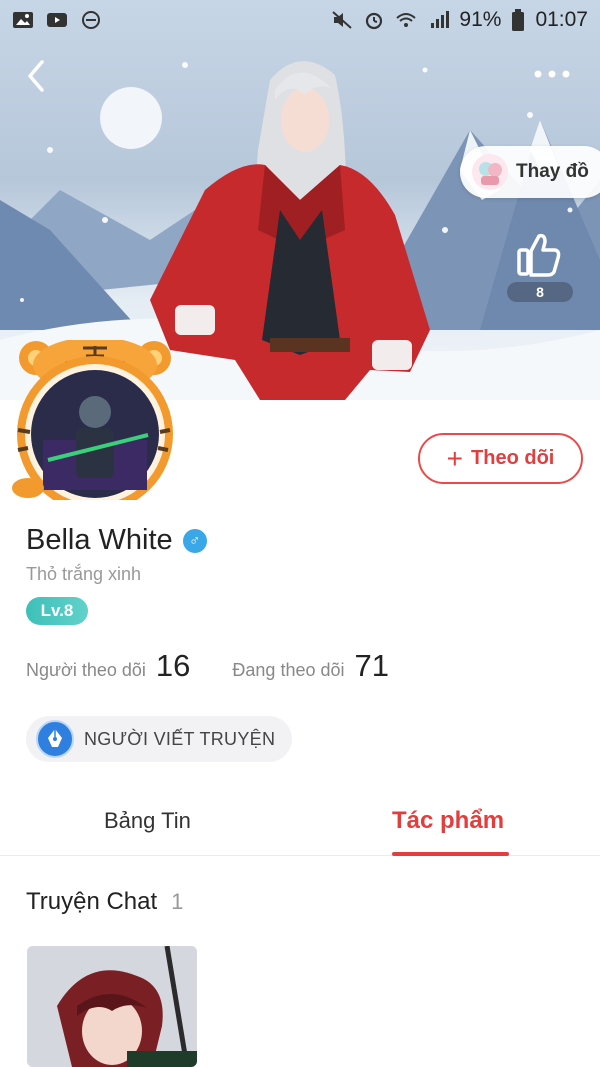 The image size is (600, 1067). I want to click on profile-name-row: Bella White ♂, so click(116, 540).